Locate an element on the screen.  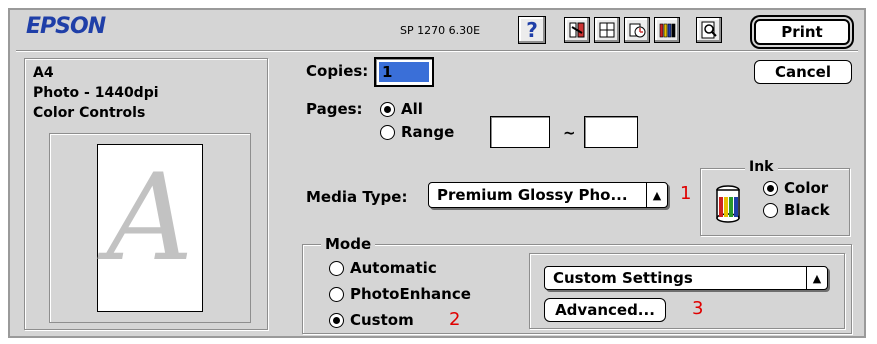
ink-black-radio-button is located at coordinates (770, 210).